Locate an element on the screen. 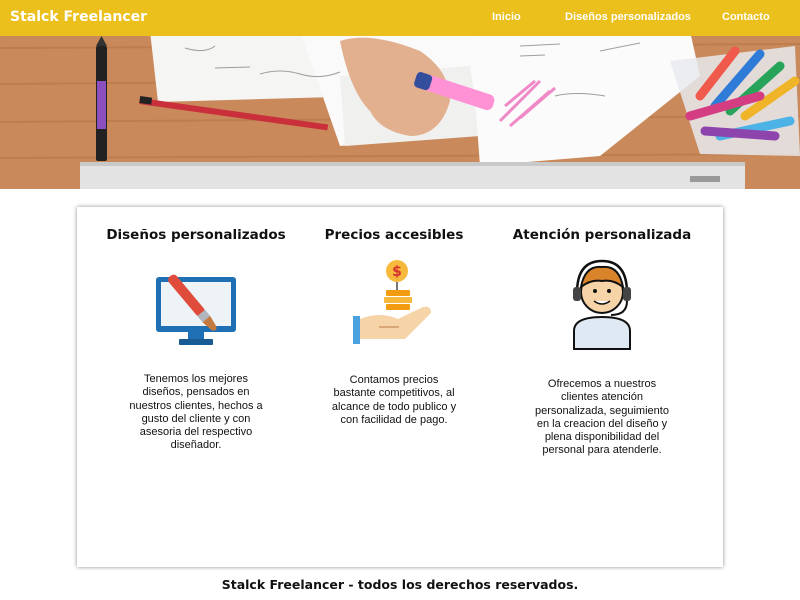 The height and width of the screenshot is (600, 800). nav-link-contacto: Contacto is located at coordinates (746, 17).